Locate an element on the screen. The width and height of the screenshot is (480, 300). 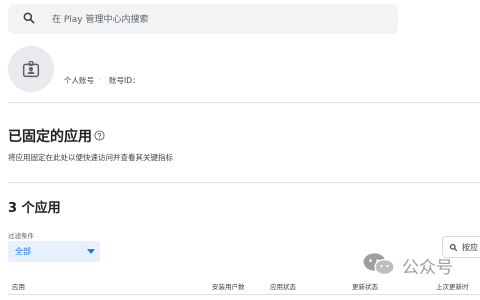
apps-count-title: 3 个应用 is located at coordinates (34, 208).